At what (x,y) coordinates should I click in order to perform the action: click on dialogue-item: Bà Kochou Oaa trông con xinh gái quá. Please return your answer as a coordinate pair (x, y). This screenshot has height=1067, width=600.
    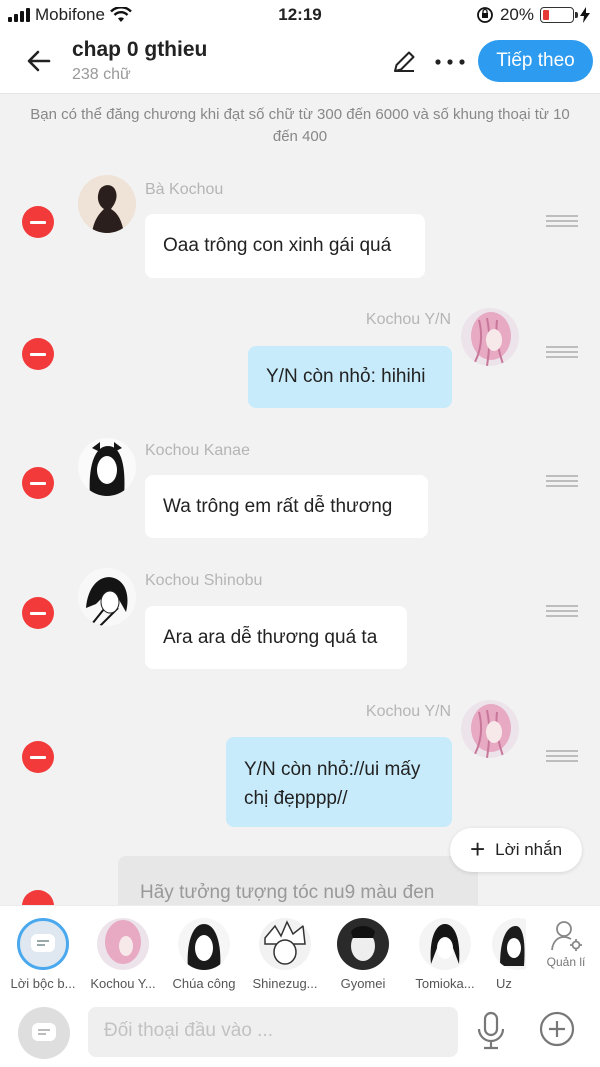
    Looking at the image, I should click on (300, 230).